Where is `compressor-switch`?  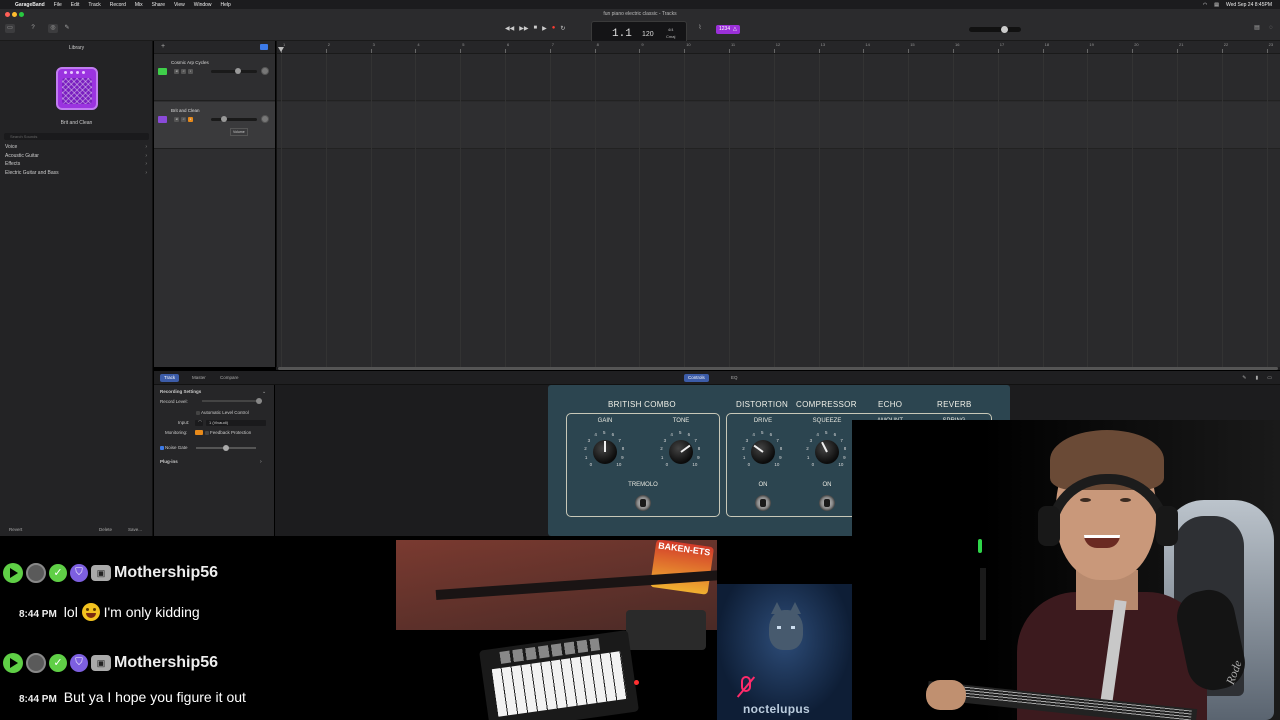 compressor-switch is located at coordinates (827, 503).